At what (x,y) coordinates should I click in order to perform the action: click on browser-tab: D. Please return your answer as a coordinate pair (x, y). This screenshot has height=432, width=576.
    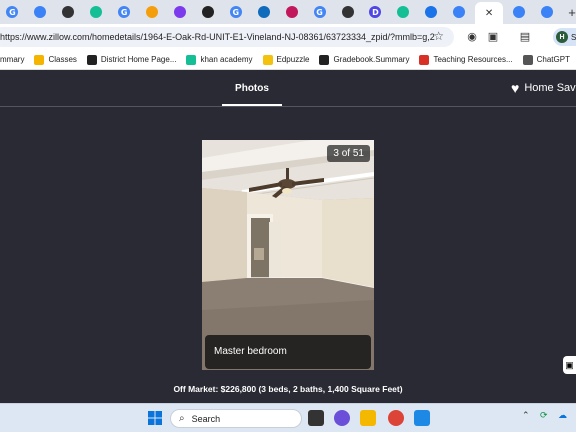
    Looking at the image, I should click on (375, 12).